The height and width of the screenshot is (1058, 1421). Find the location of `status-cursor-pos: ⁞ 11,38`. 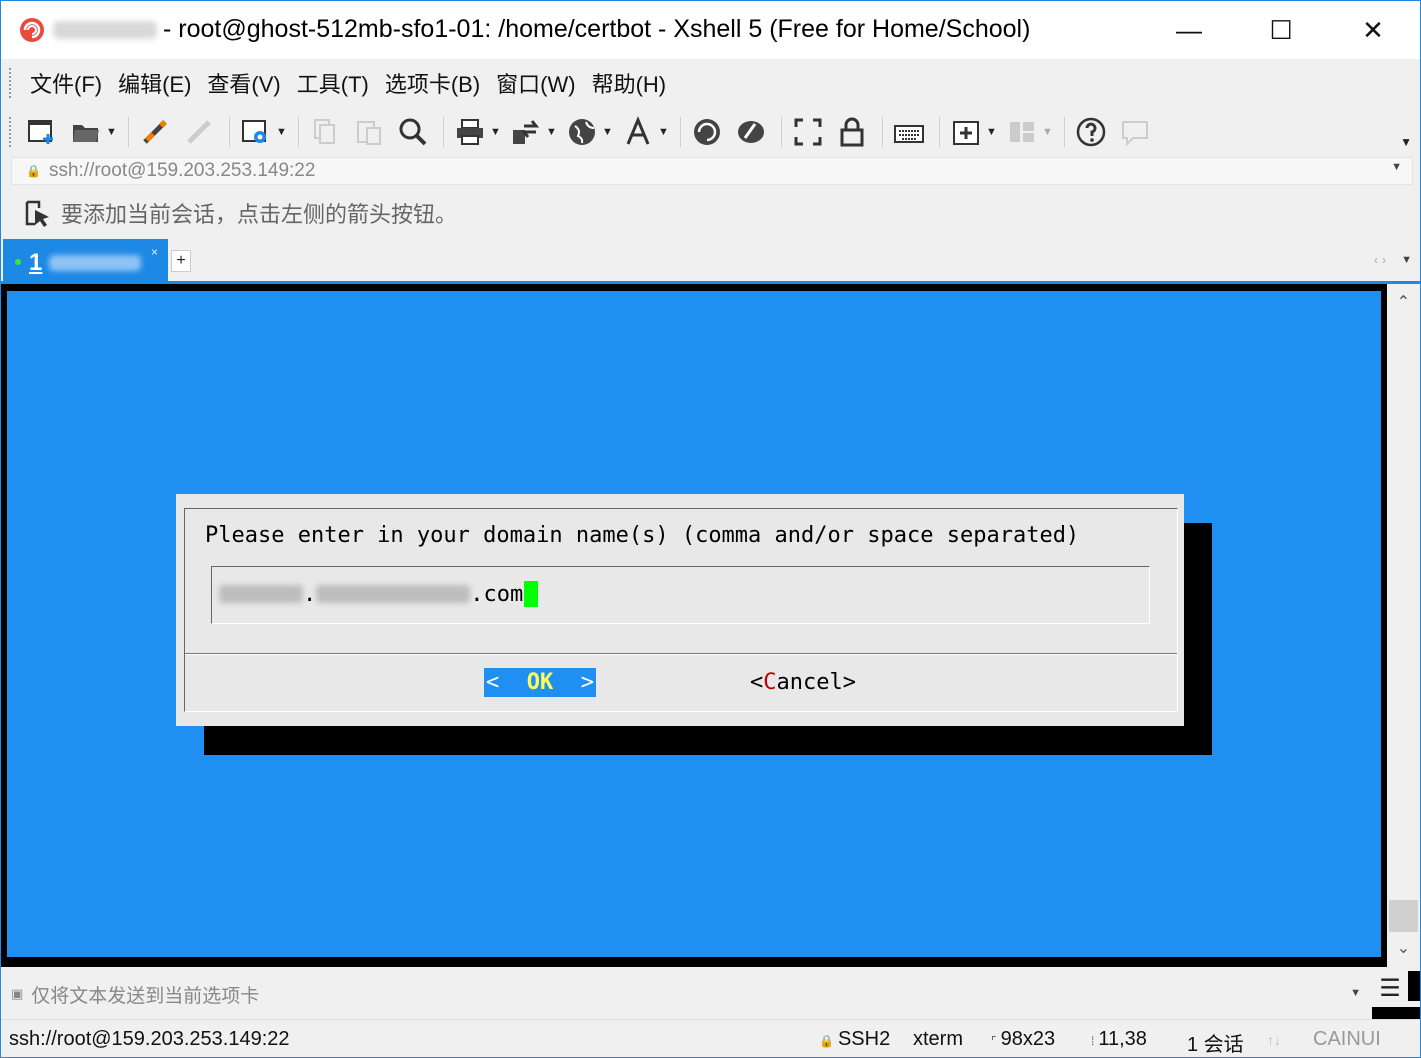

status-cursor-pos: ⁞ 11,38 is located at coordinates (1119, 1039).